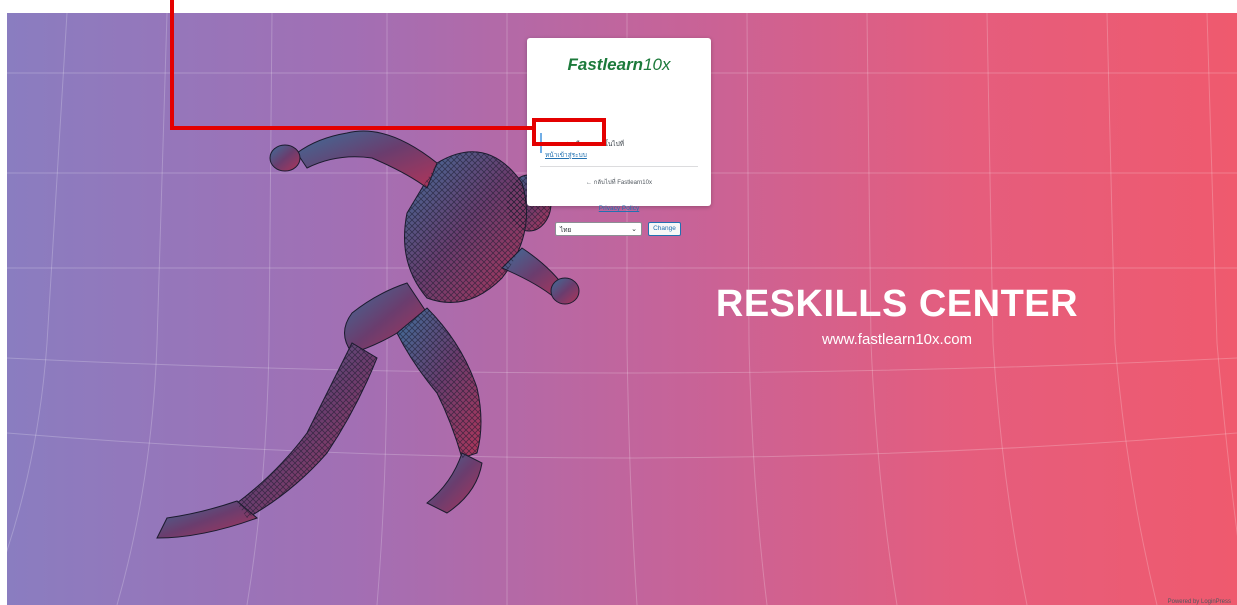 Image resolution: width=1237 pixels, height=605 pixels. What do you see at coordinates (1199, 602) in the screenshot?
I see `powered-by-text: Powered by LoginPress` at bounding box center [1199, 602].